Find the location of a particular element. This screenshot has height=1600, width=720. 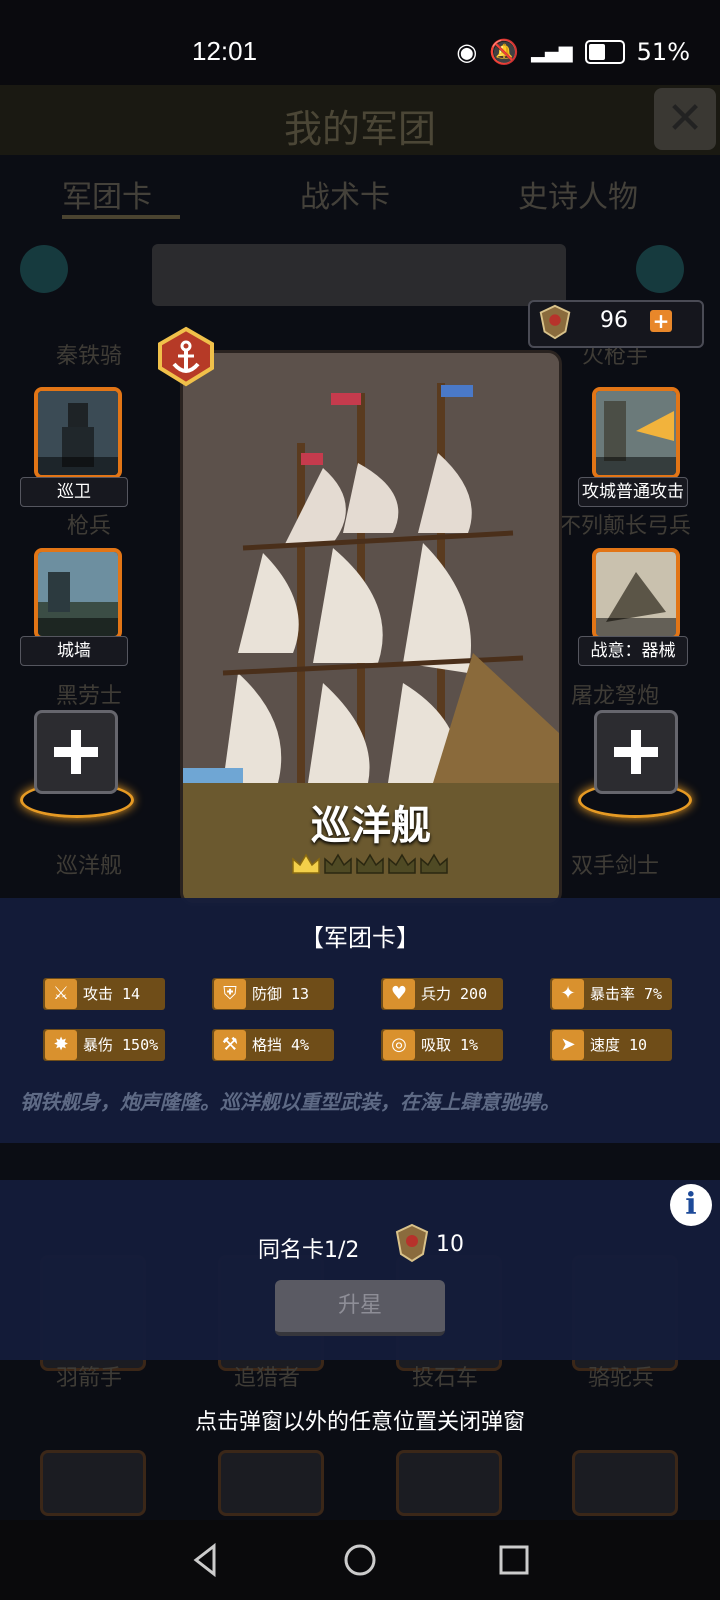

page-title: 我的军团 is located at coordinates (359, 129).